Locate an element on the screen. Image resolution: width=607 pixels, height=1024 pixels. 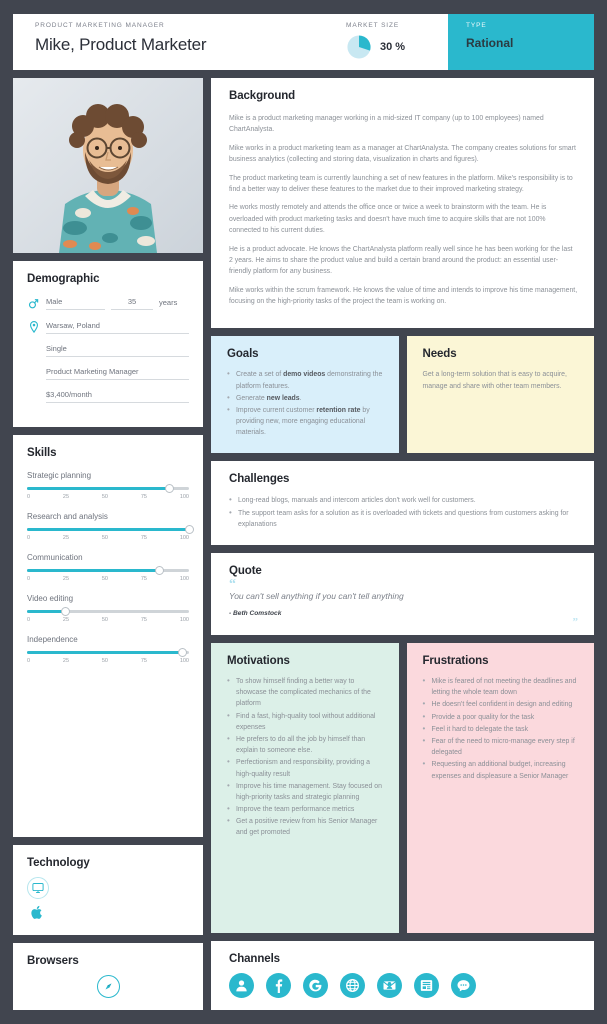
blog-article-icon is located at coordinates (426, 985).